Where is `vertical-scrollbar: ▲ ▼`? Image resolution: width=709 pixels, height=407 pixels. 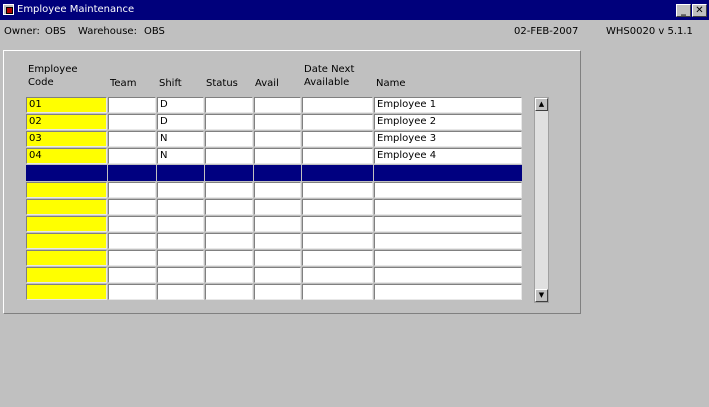 vertical-scrollbar: ▲ ▼ is located at coordinates (541, 200).